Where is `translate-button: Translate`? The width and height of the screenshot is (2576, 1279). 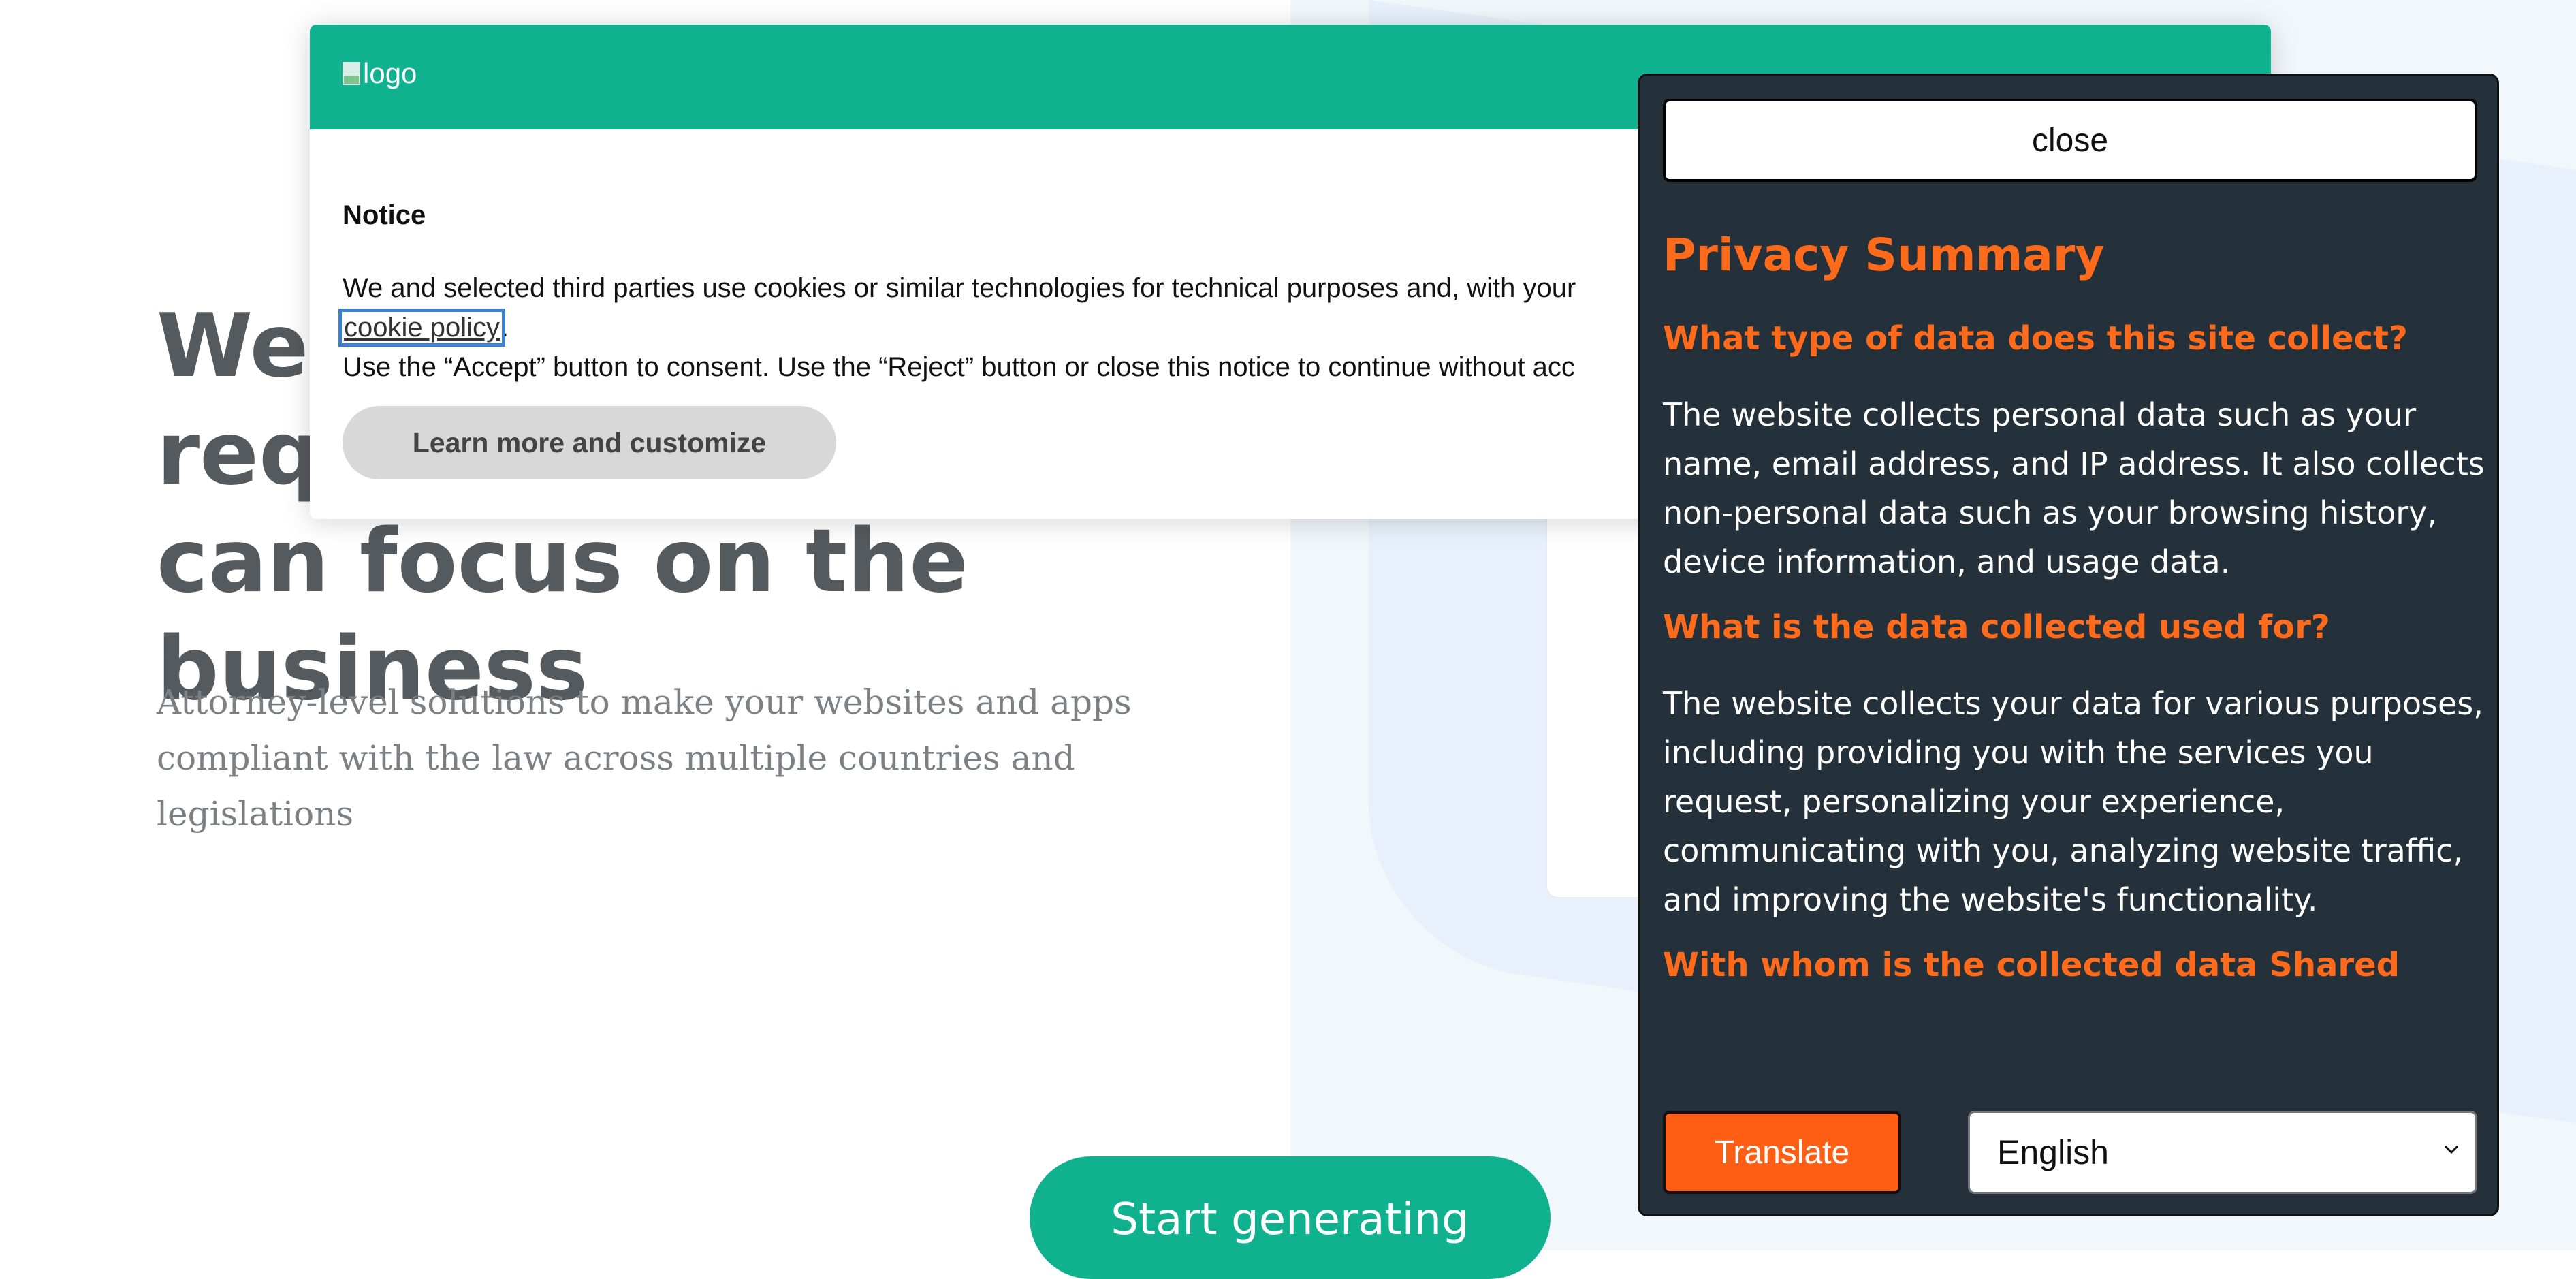 translate-button: Translate is located at coordinates (1782, 1152).